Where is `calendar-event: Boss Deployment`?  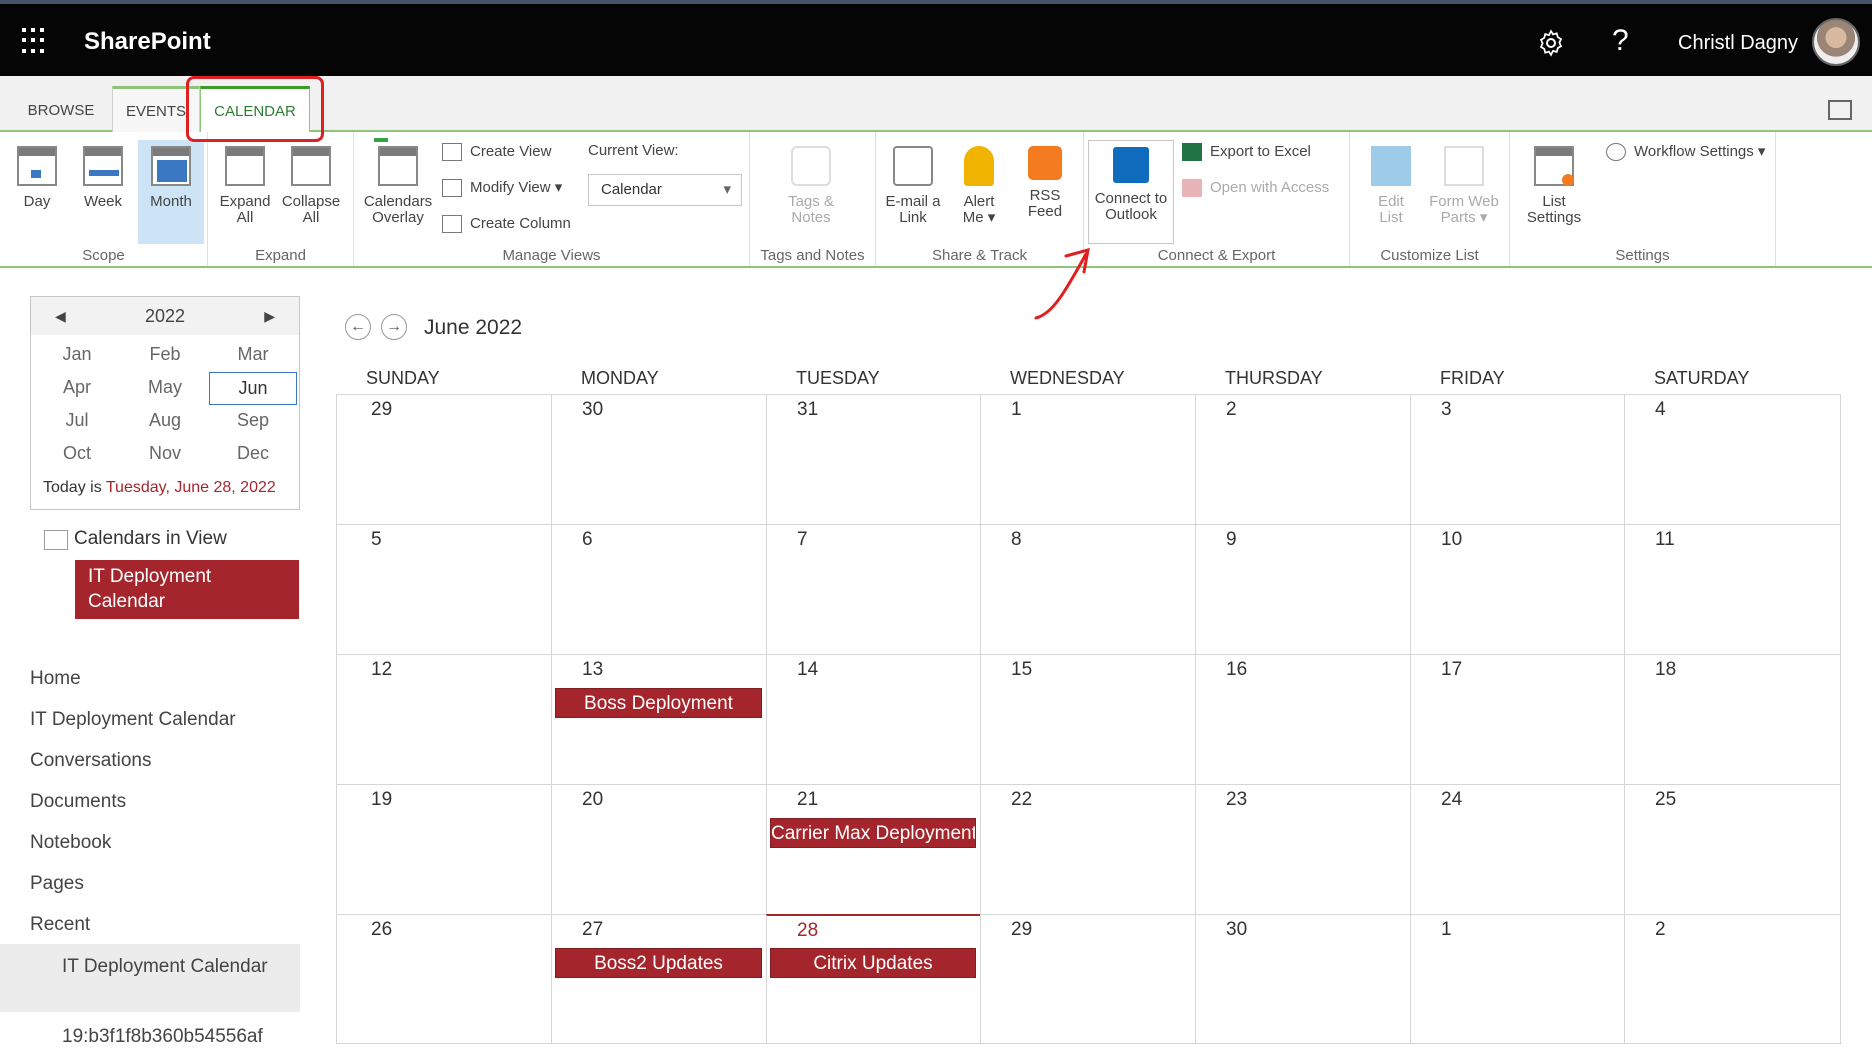
calendar-event: Boss Deployment is located at coordinates (658, 703).